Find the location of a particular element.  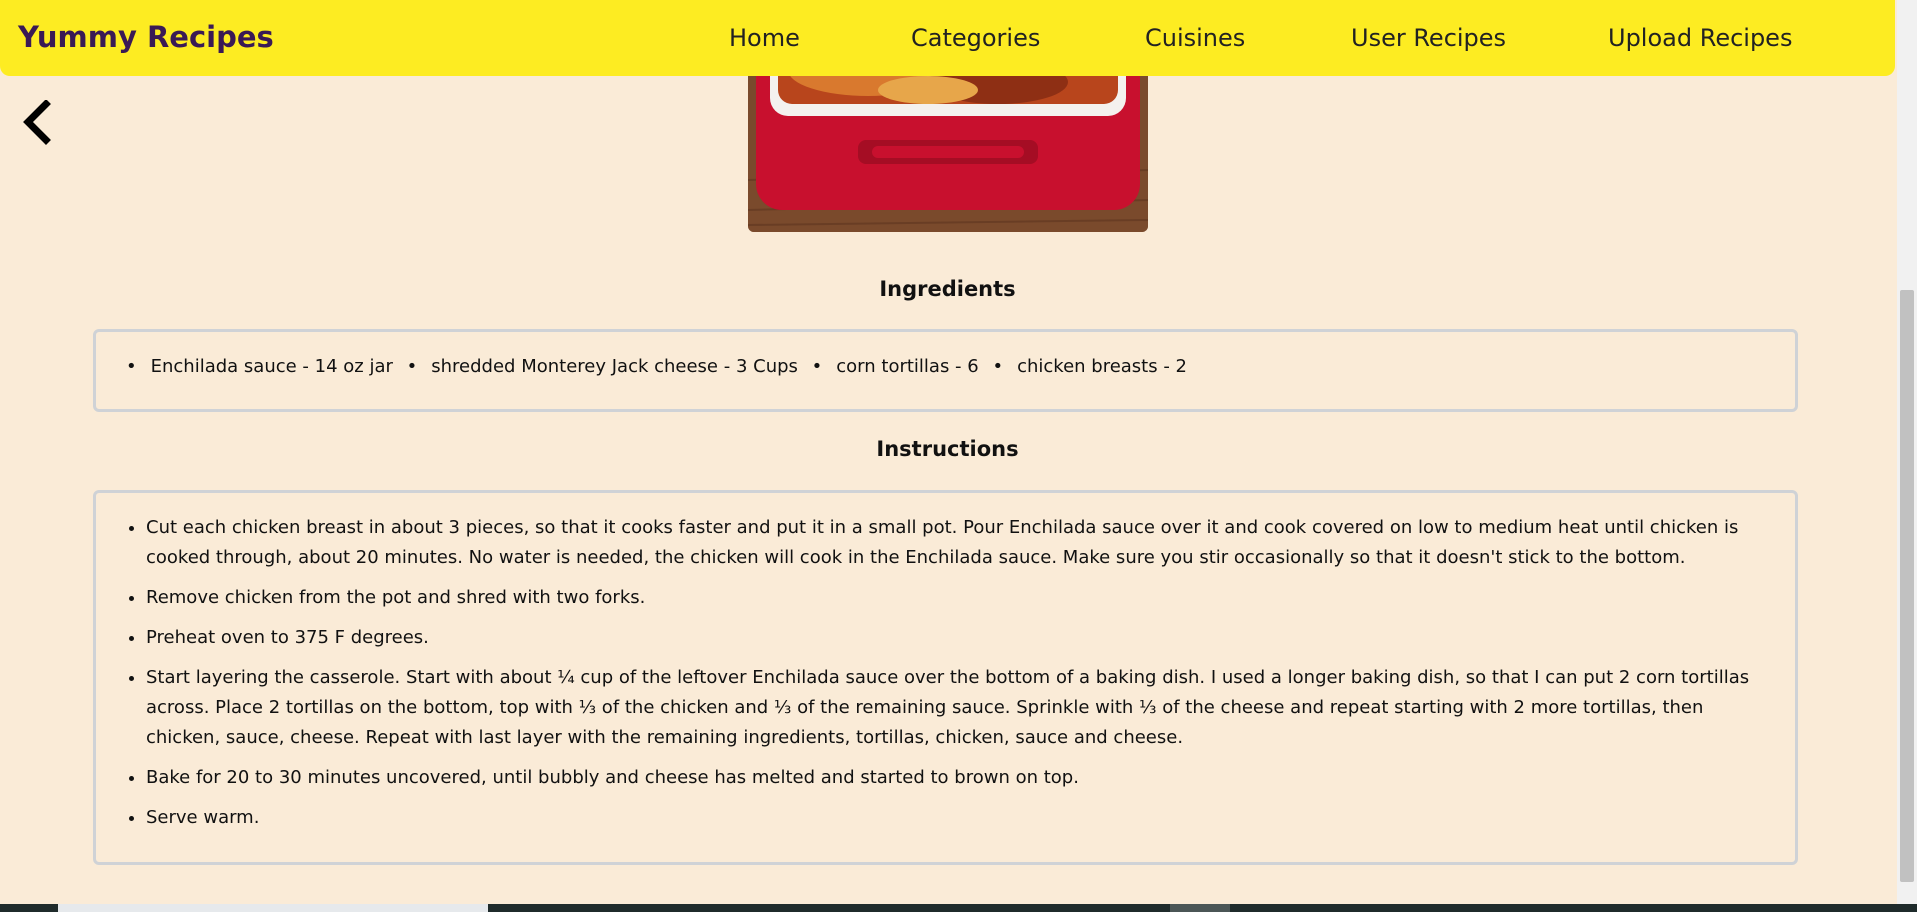

brand-logo: Yummy Recipes is located at coordinates (146, 37).